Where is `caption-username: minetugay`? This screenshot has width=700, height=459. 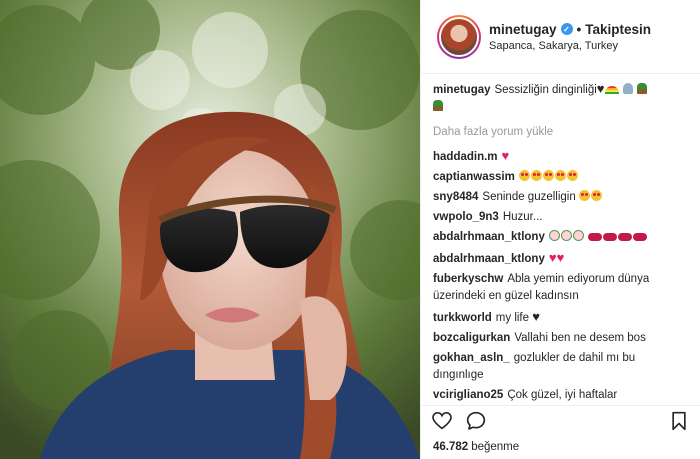 caption-username: minetugay is located at coordinates (462, 90).